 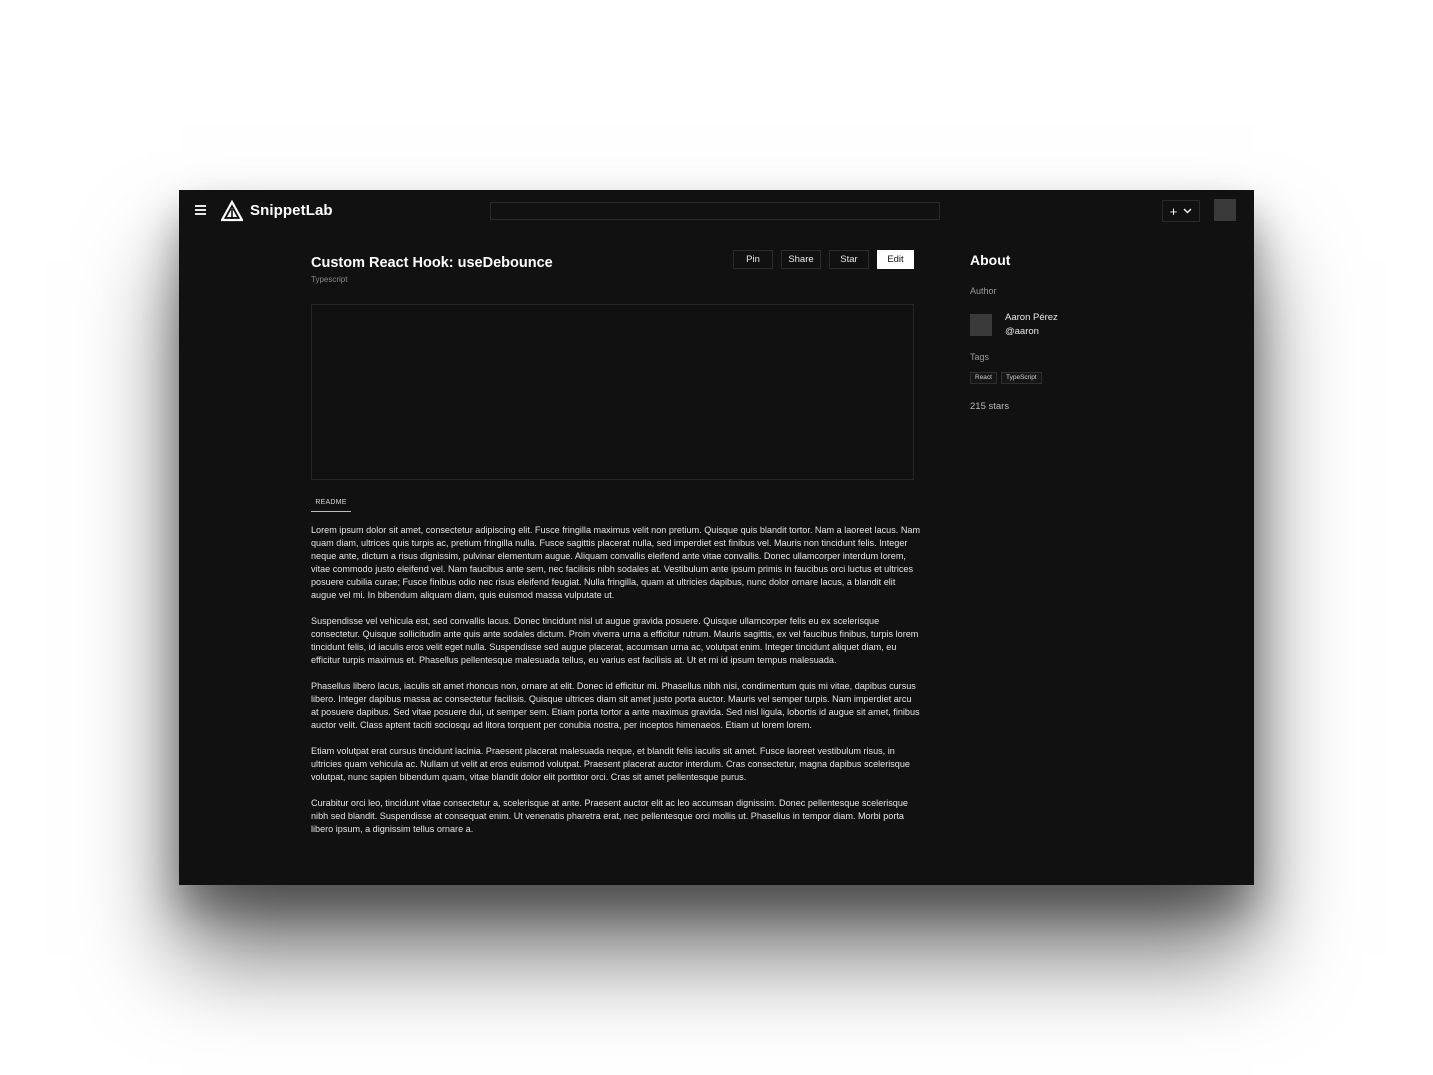 What do you see at coordinates (1225, 210) in the screenshot?
I see `user-avatar` at bounding box center [1225, 210].